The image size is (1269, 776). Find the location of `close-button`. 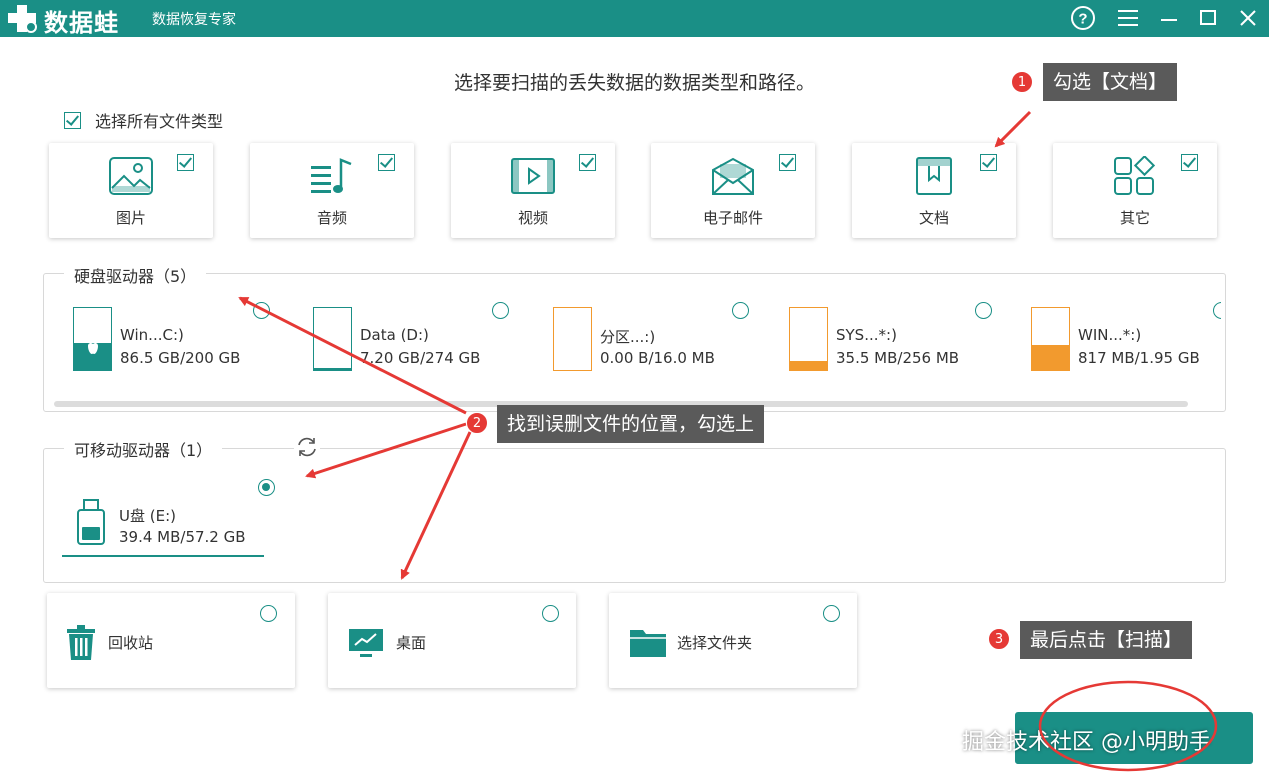

close-button is located at coordinates (1248, 18).